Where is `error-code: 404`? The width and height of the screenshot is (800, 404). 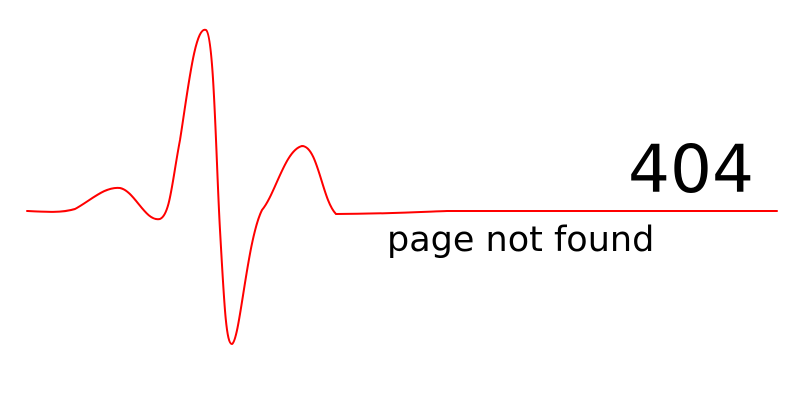 error-code: 404 is located at coordinates (691, 169).